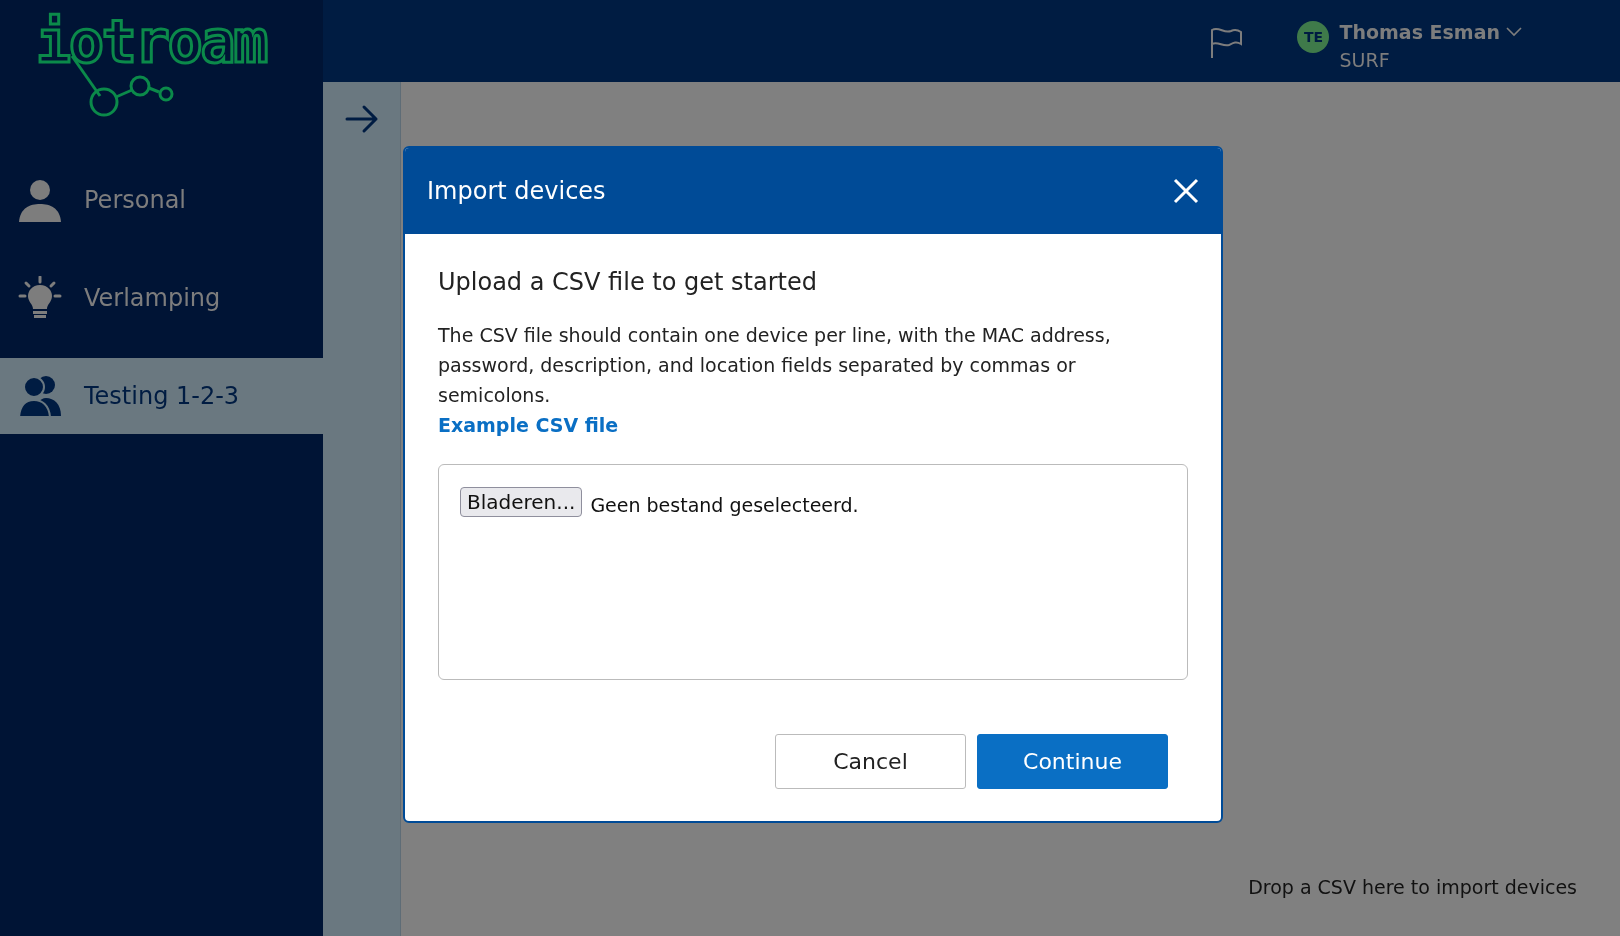  Describe the element at coordinates (528, 425) in the screenshot. I see `example-csv-link: Example CSV file` at that location.